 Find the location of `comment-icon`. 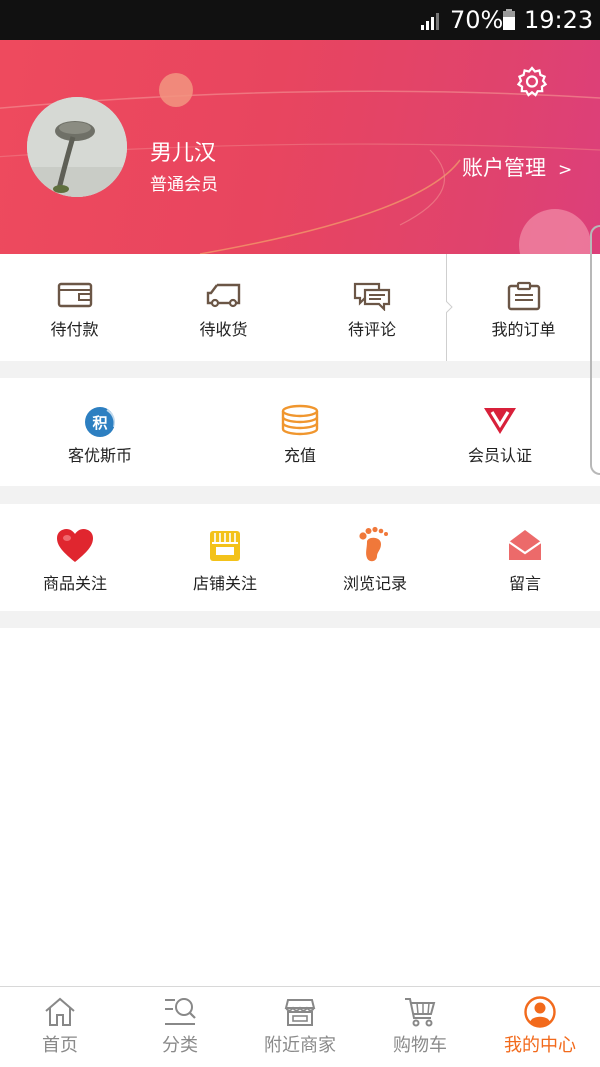

comment-icon is located at coordinates (372, 296).